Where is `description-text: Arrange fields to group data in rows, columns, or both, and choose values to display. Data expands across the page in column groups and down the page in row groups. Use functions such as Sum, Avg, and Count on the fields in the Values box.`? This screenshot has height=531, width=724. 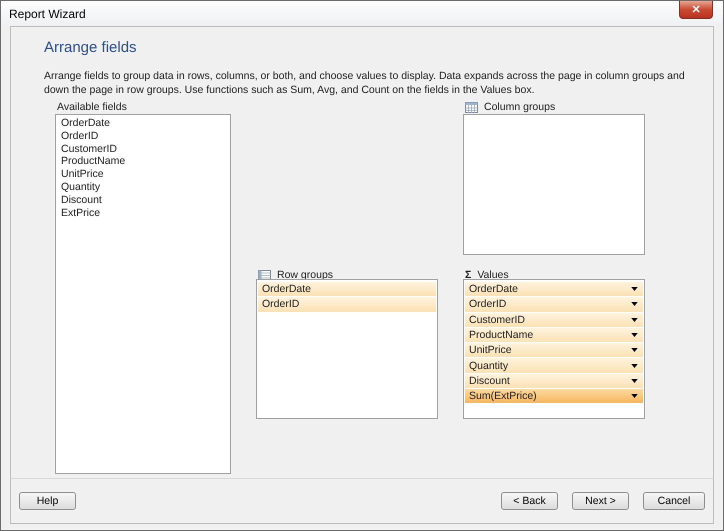
description-text: Arrange fields to group data in rows, columns, or both, and choose values to display. Data expands across the page in column groups and down the page in row groups. Use functions such as Sum, Avg, and Count on the fields in the Values box. is located at coordinates (365, 83).